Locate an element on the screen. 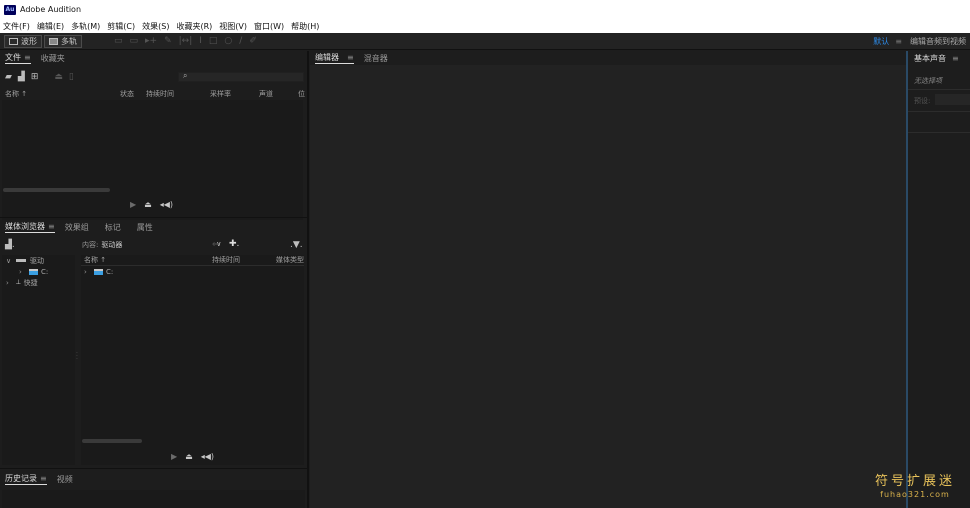  history-list is located at coordinates (153, 499).